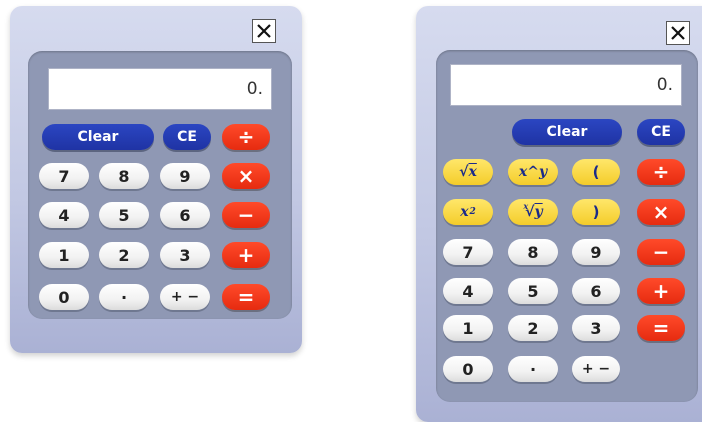  Describe the element at coordinates (661, 132) in the screenshot. I see `sci-ce-button: CE` at that location.